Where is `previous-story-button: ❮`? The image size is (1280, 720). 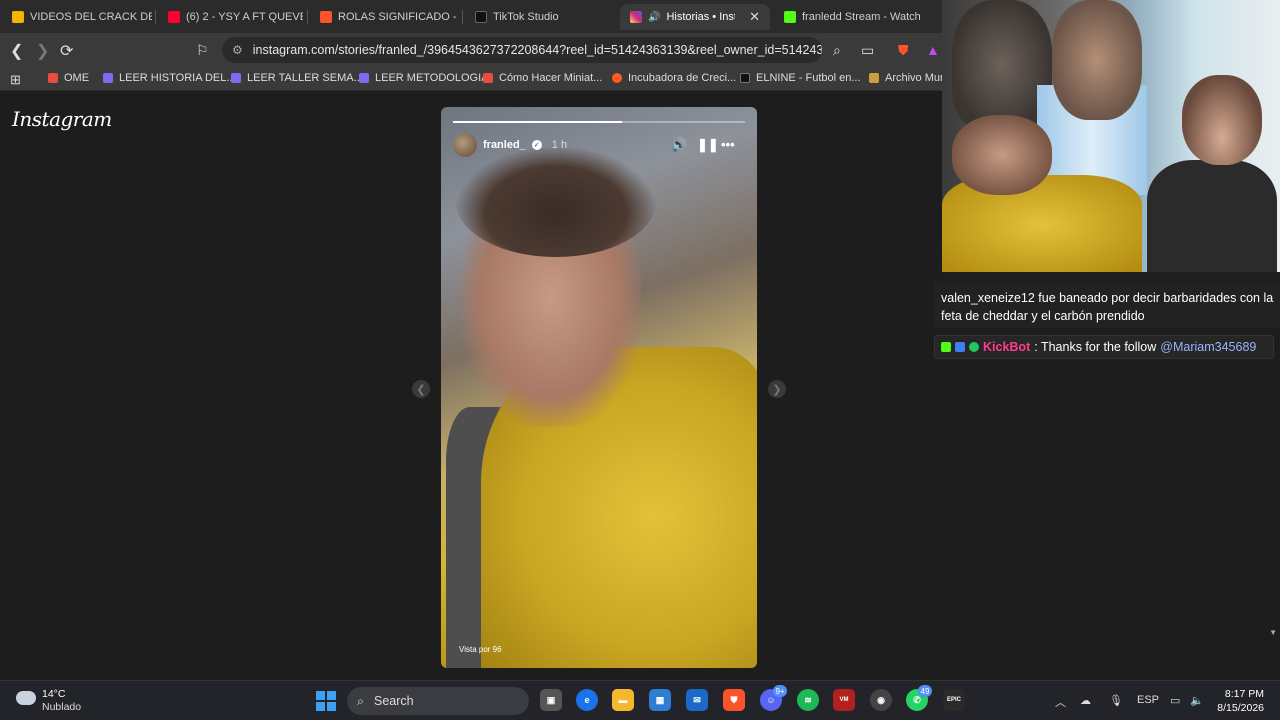
previous-story-button: ❮ is located at coordinates (421, 389).